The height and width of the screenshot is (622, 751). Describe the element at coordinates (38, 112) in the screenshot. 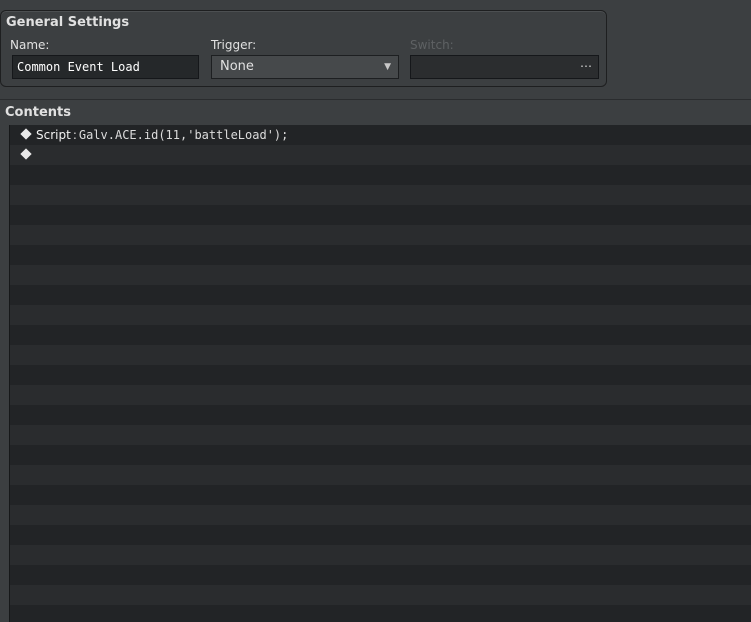

I see `contents-title: Contents` at that location.